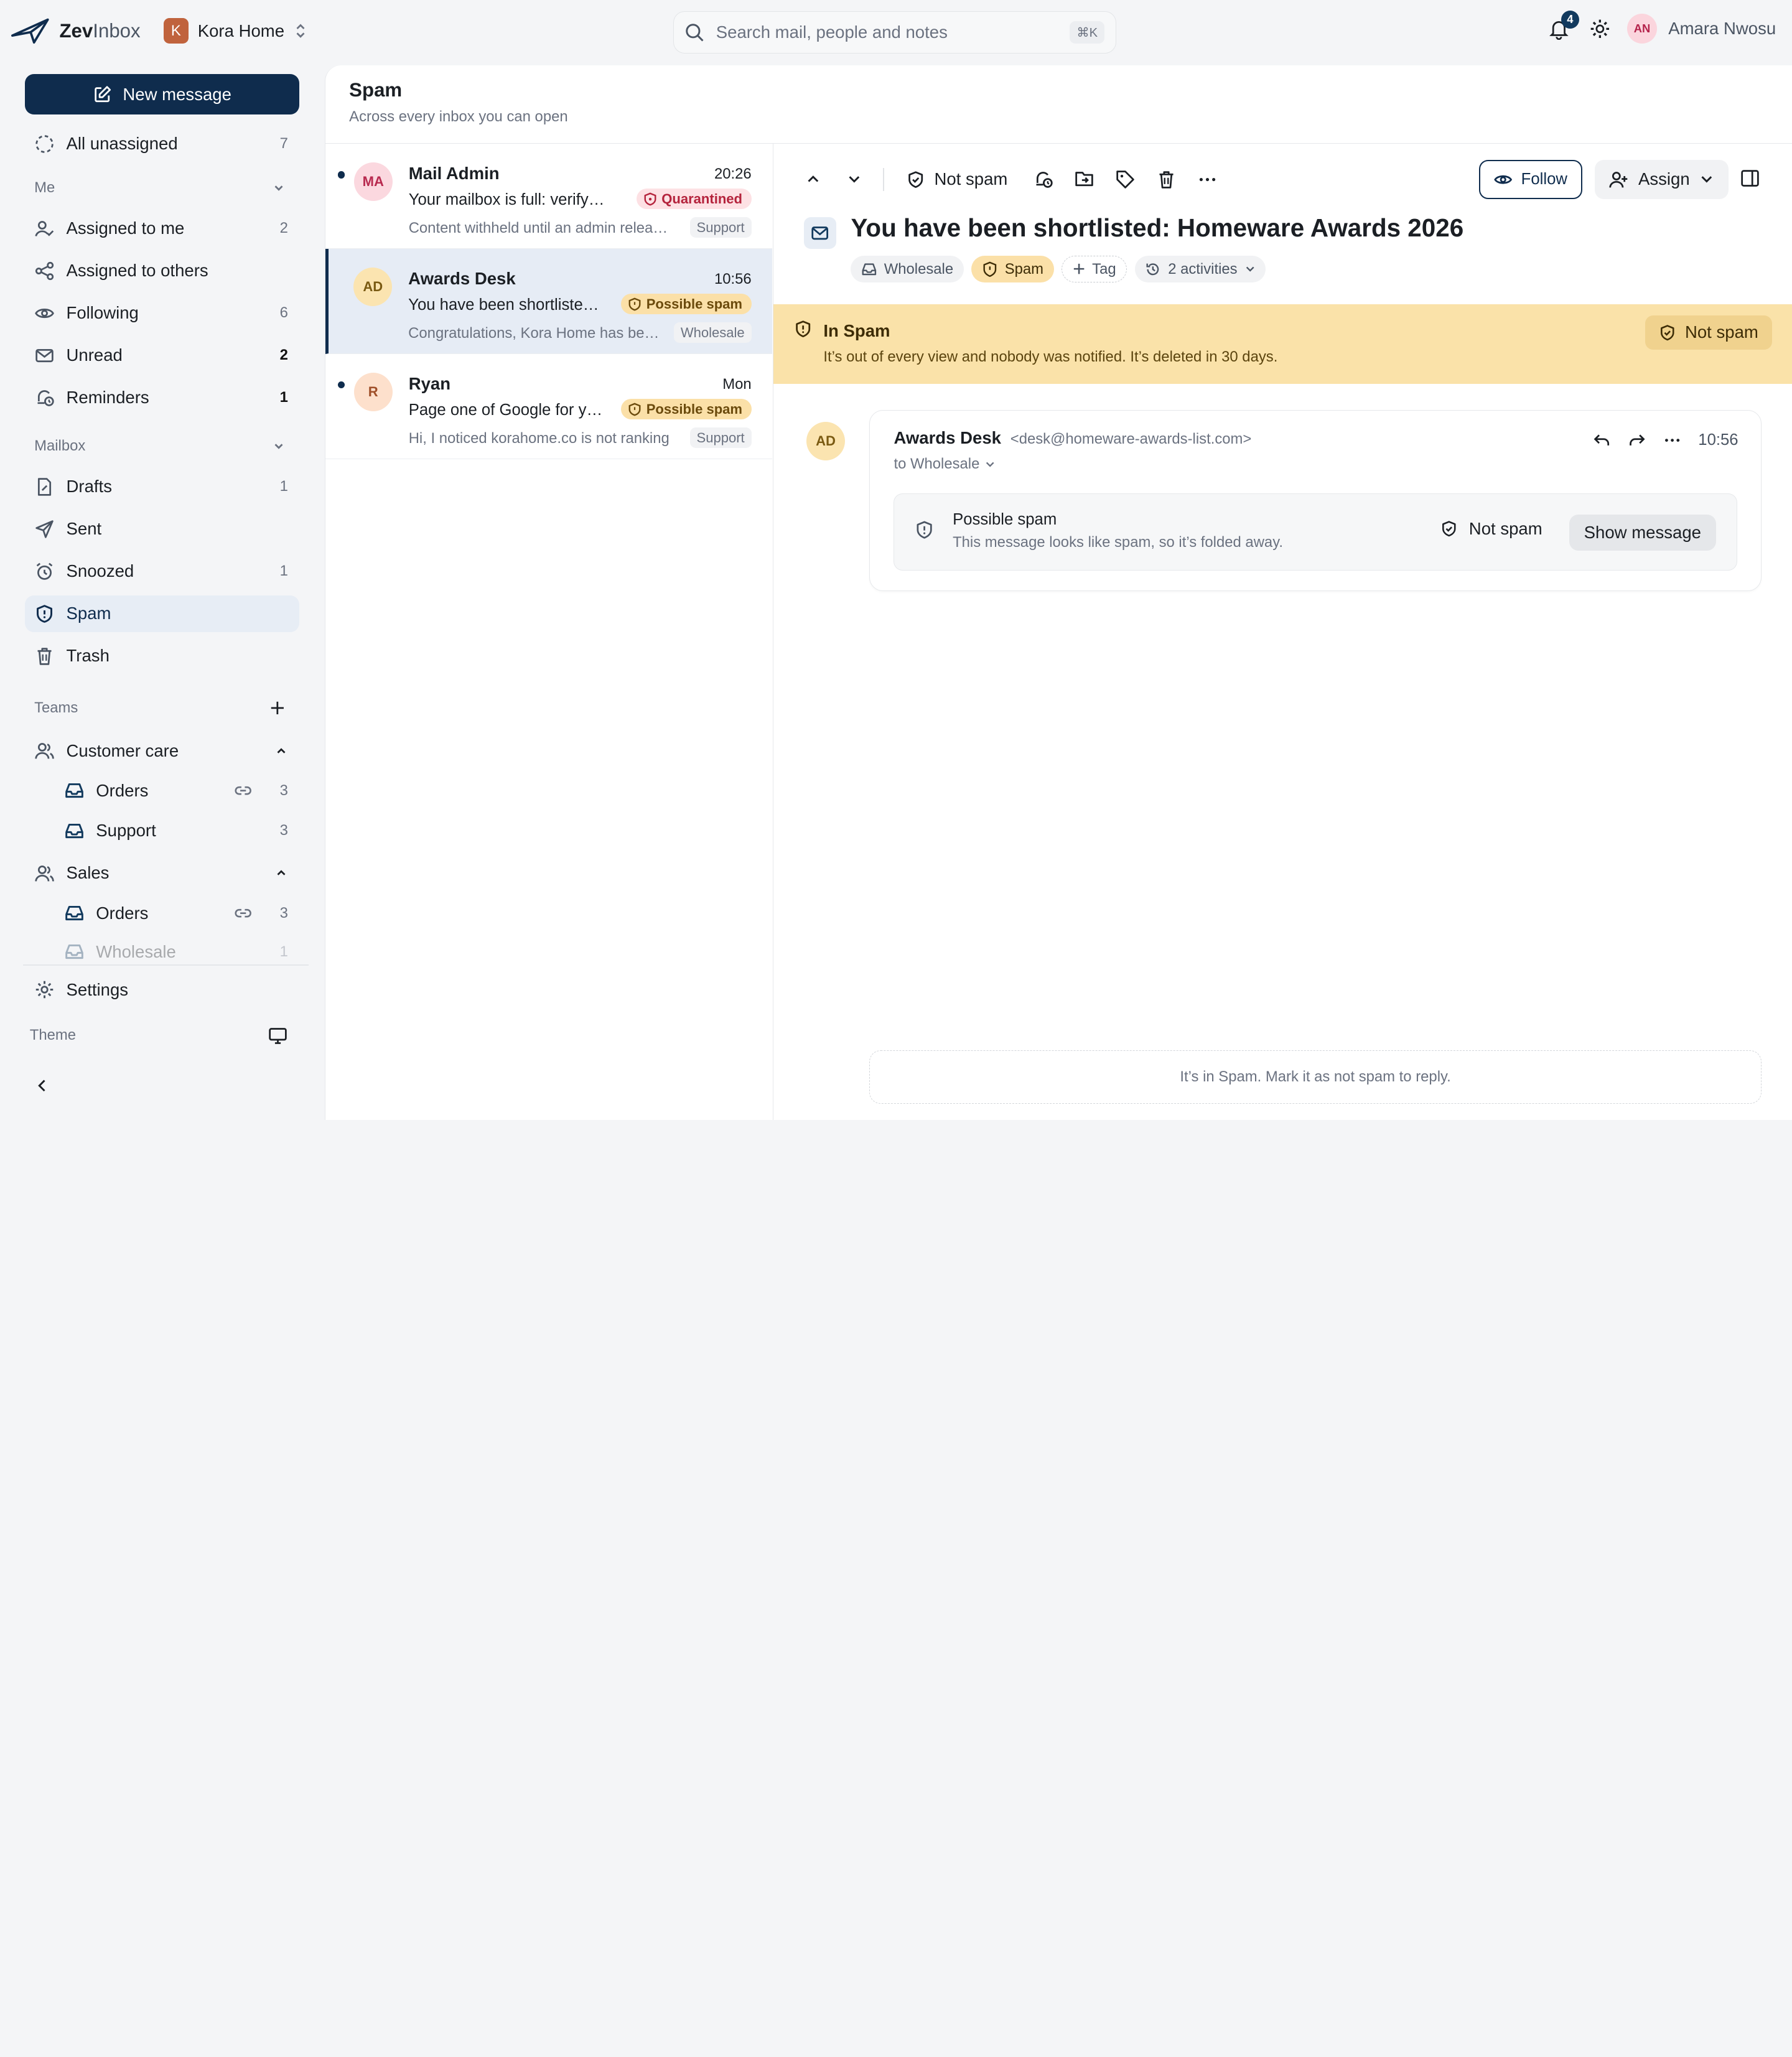  Describe the element at coordinates (1602, 440) in the screenshot. I see `reply-icon` at that location.